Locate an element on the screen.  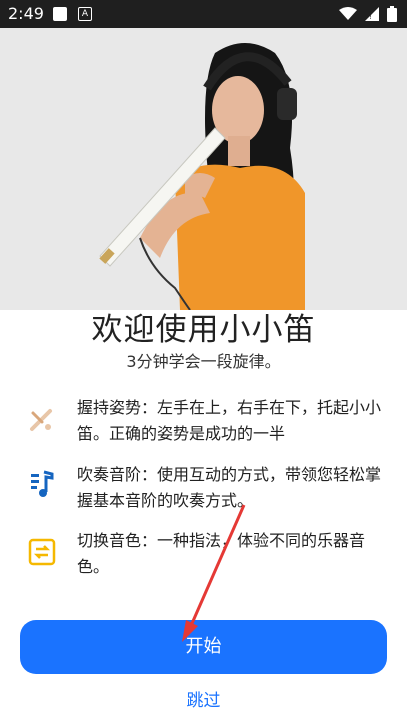
wifi-icon is located at coordinates (348, 13).